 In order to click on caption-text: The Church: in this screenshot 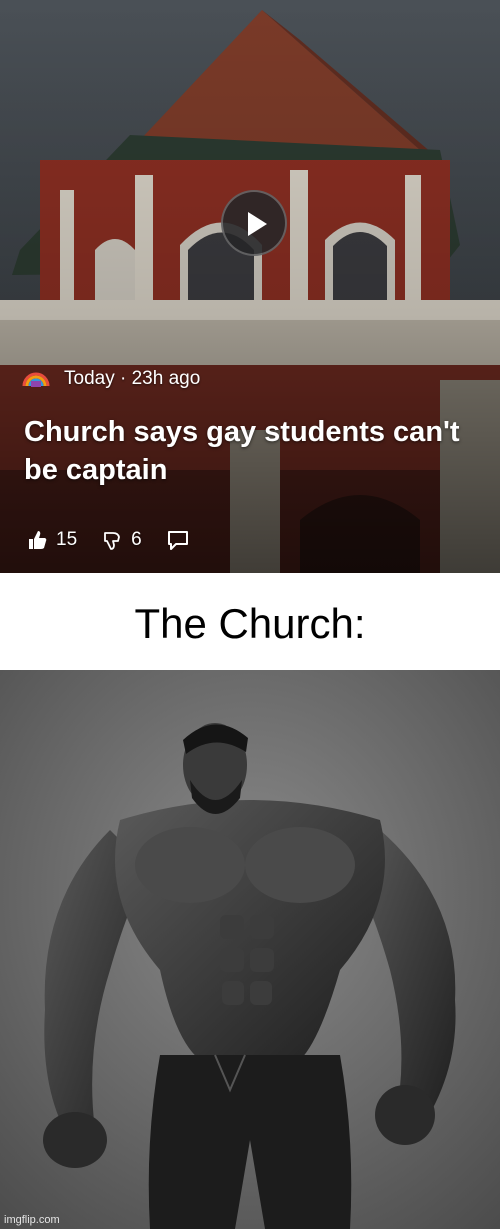, I will do `click(250, 623)`.